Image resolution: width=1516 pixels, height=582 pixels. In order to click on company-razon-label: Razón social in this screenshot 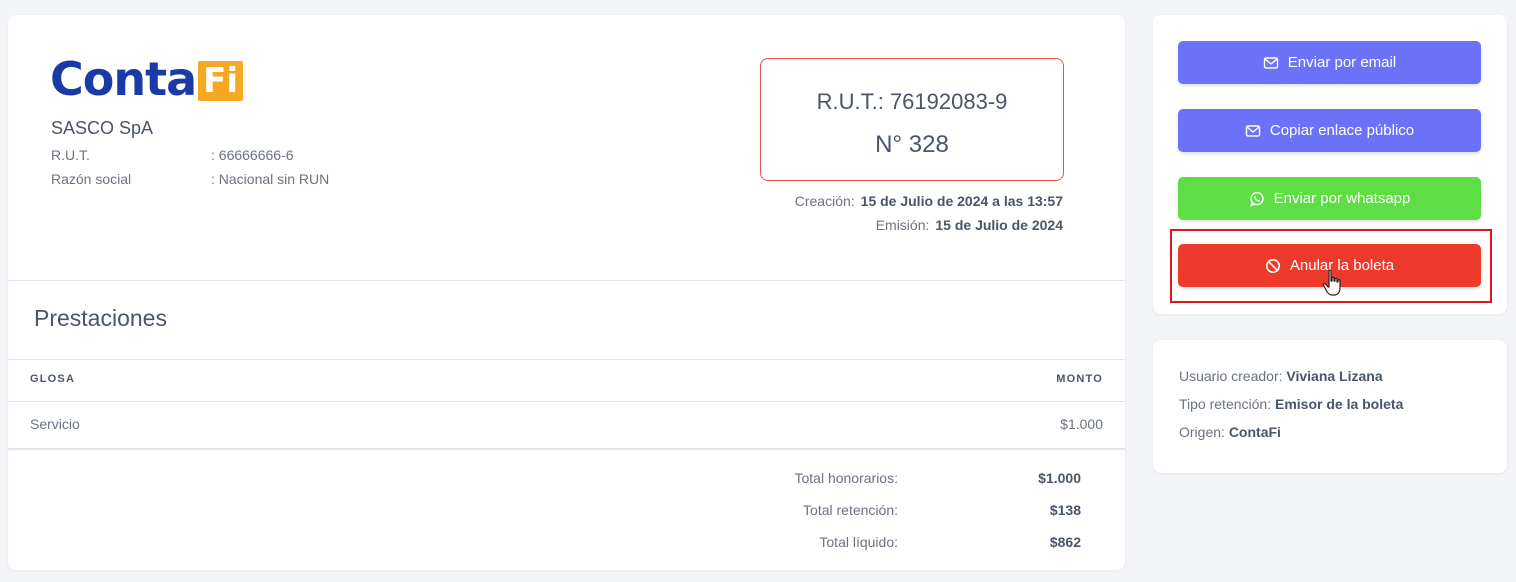, I will do `click(91, 179)`.